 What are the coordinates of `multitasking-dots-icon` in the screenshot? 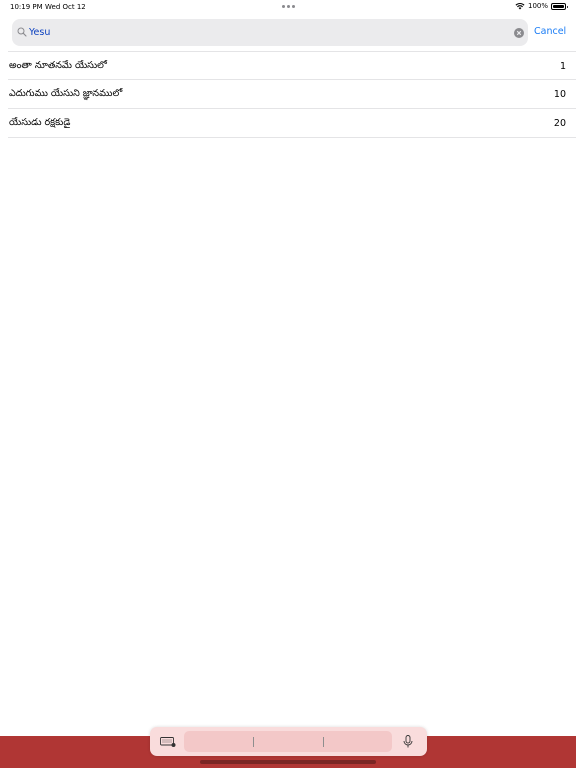 It's located at (288, 6).